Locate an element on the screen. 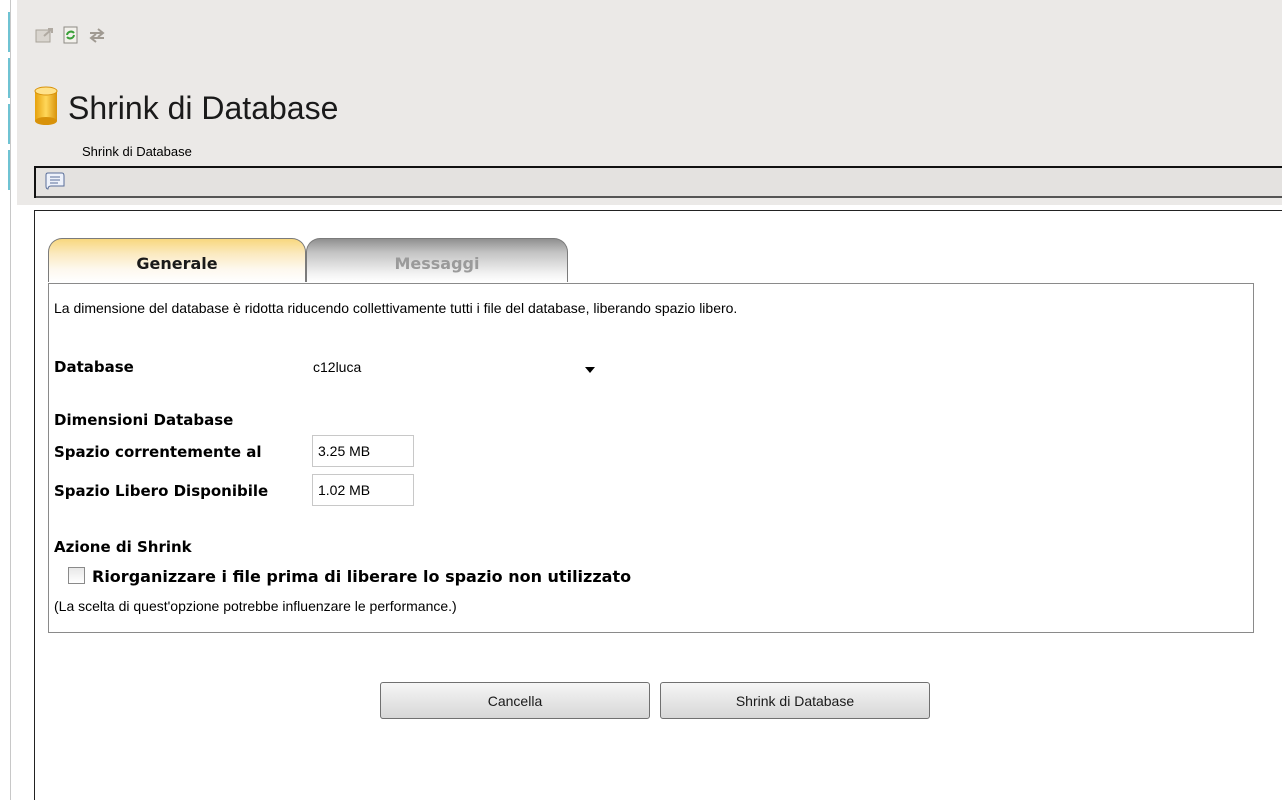 This screenshot has width=1282, height=800. refresh-icon is located at coordinates (71, 35).